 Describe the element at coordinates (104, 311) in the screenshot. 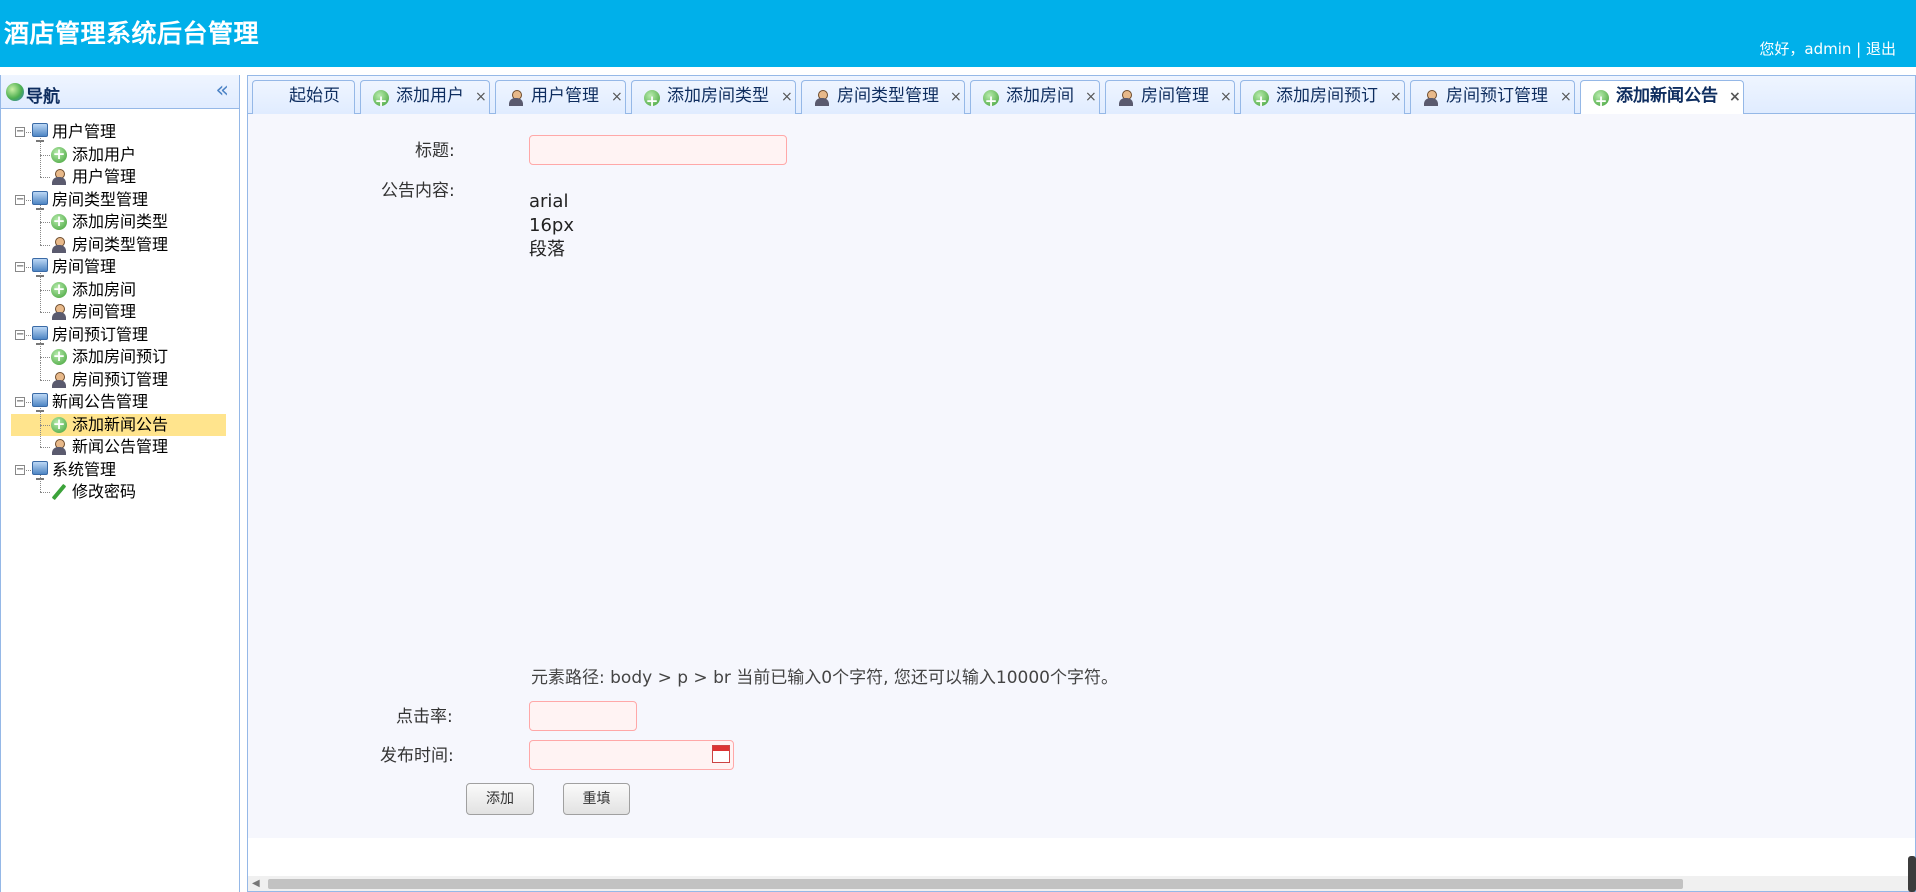

I see `tree-item-label: 房间管理` at that location.